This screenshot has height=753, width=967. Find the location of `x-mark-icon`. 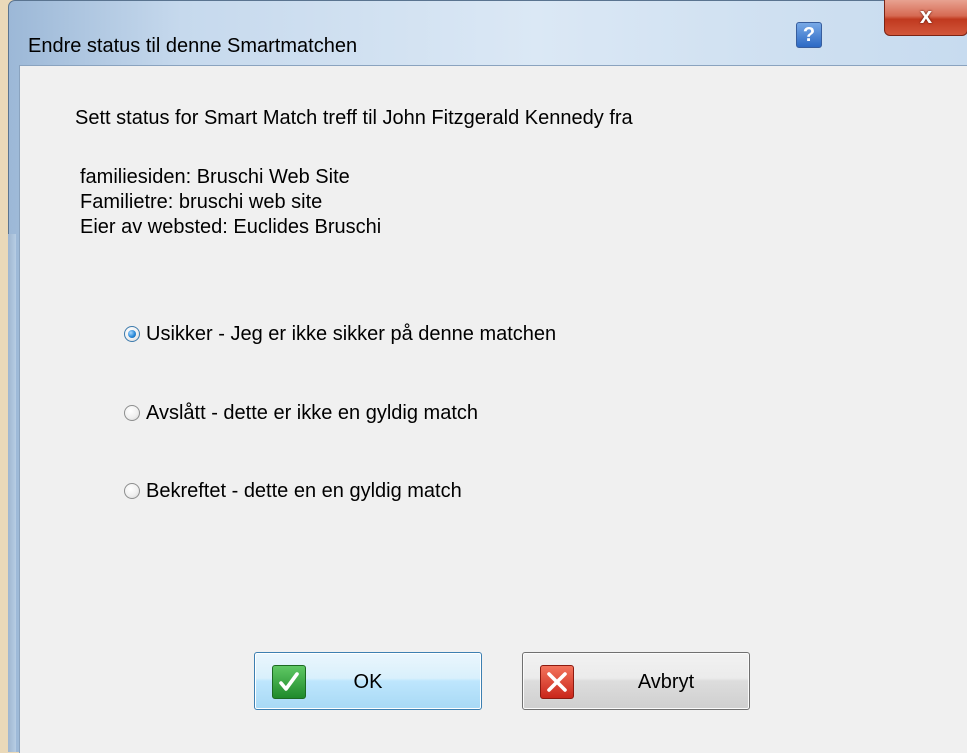

x-mark-icon is located at coordinates (557, 682).